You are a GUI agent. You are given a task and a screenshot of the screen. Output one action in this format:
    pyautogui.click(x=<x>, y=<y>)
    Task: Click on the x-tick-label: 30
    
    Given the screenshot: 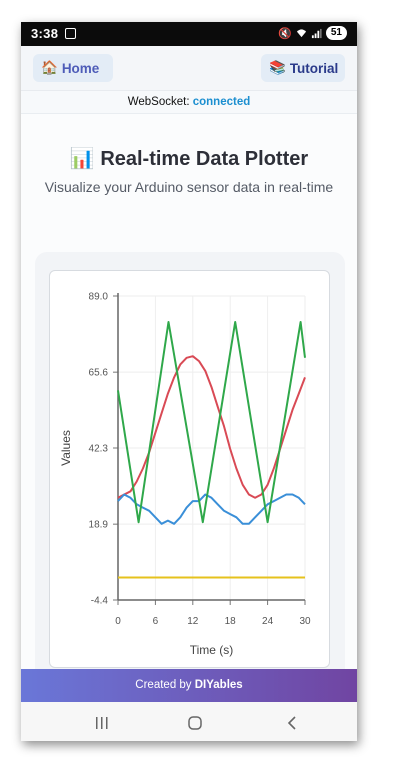 What is the action you would take?
    pyautogui.click(x=305, y=621)
    